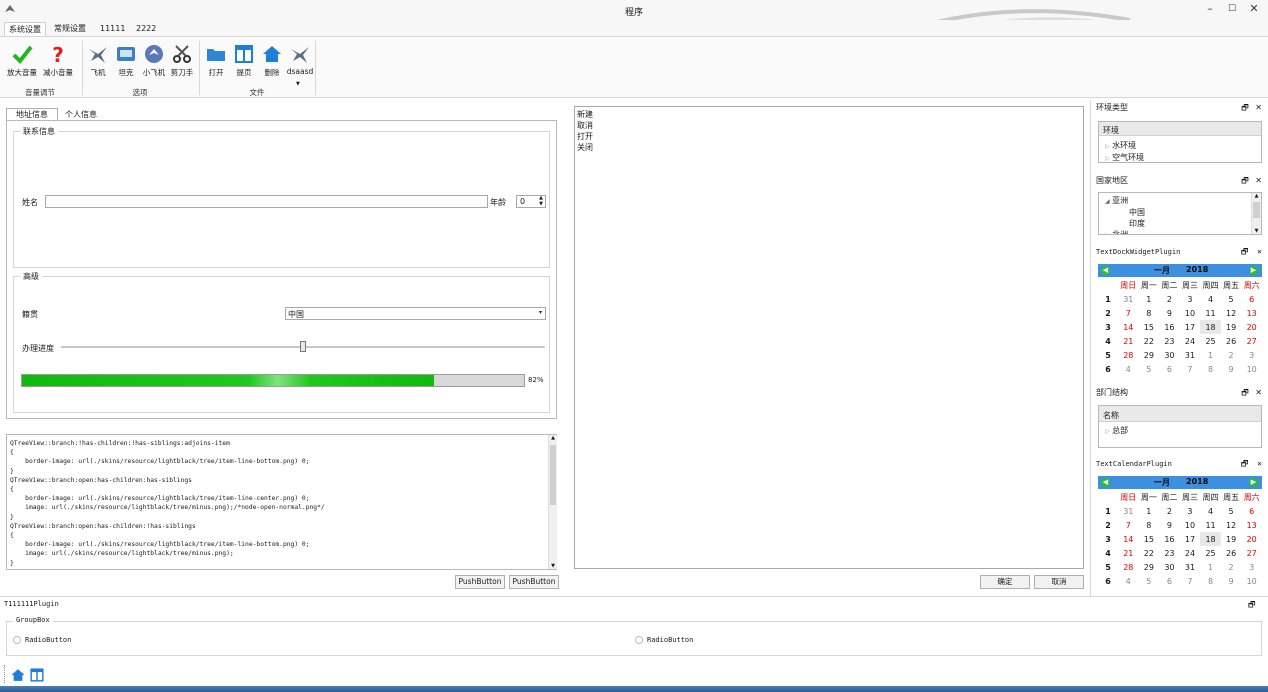  Describe the element at coordinates (17, 640) in the screenshot. I see `radio-button-1-indicator` at that location.